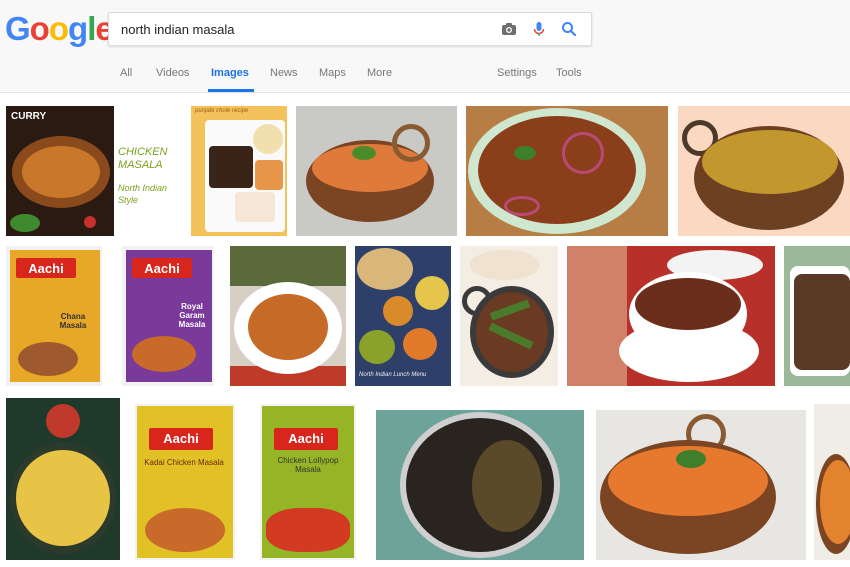 This screenshot has height=567, width=850. I want to click on product-name: Chana Masala, so click(73, 321).